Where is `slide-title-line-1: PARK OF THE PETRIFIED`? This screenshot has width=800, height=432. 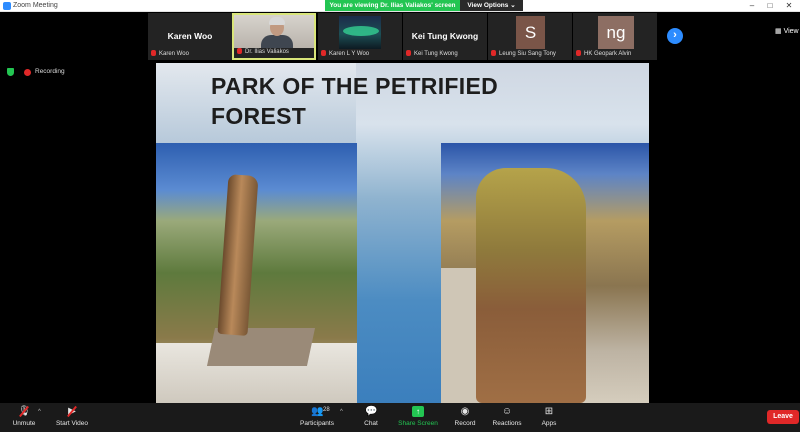 slide-title-line-1: PARK OF THE PETRIFIED is located at coordinates (354, 86).